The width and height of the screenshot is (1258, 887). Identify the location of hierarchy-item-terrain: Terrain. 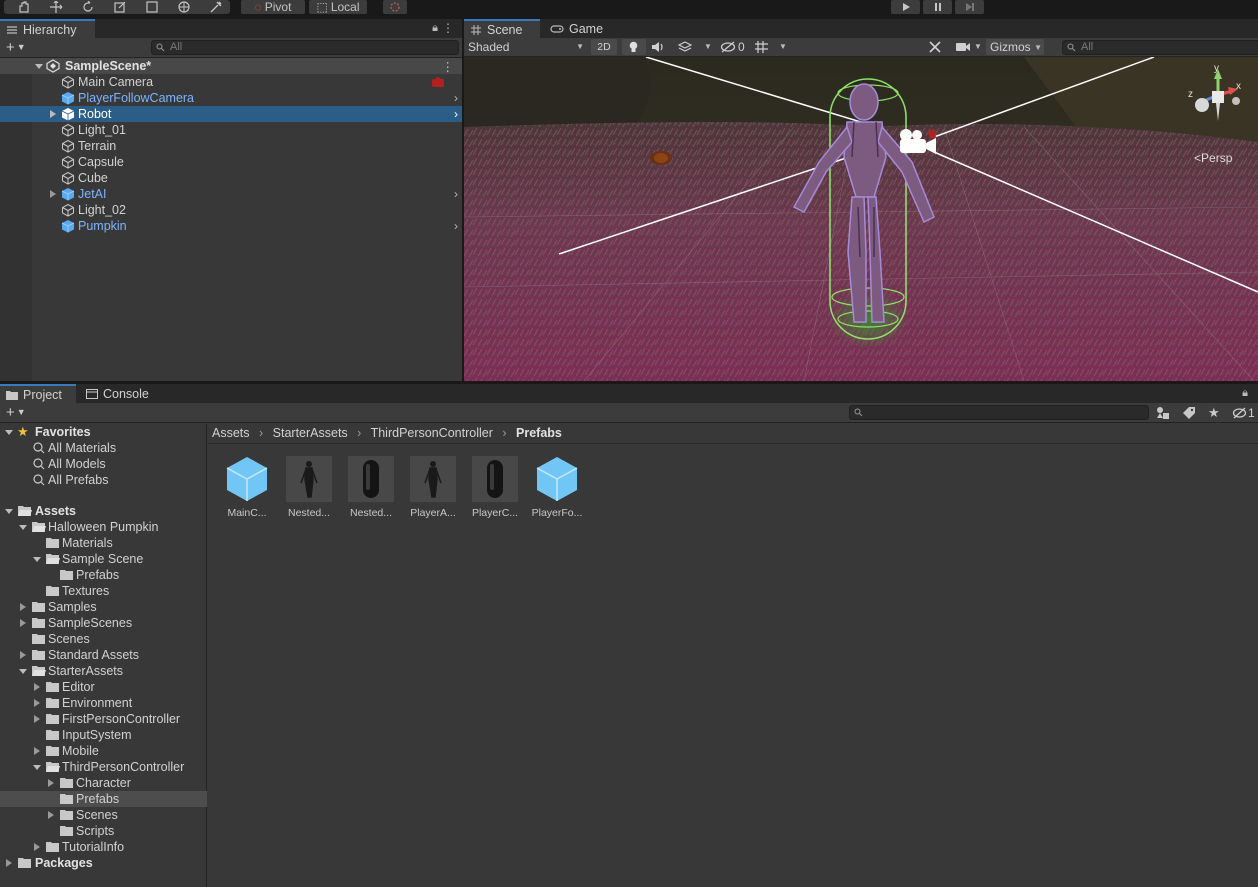
(231, 146).